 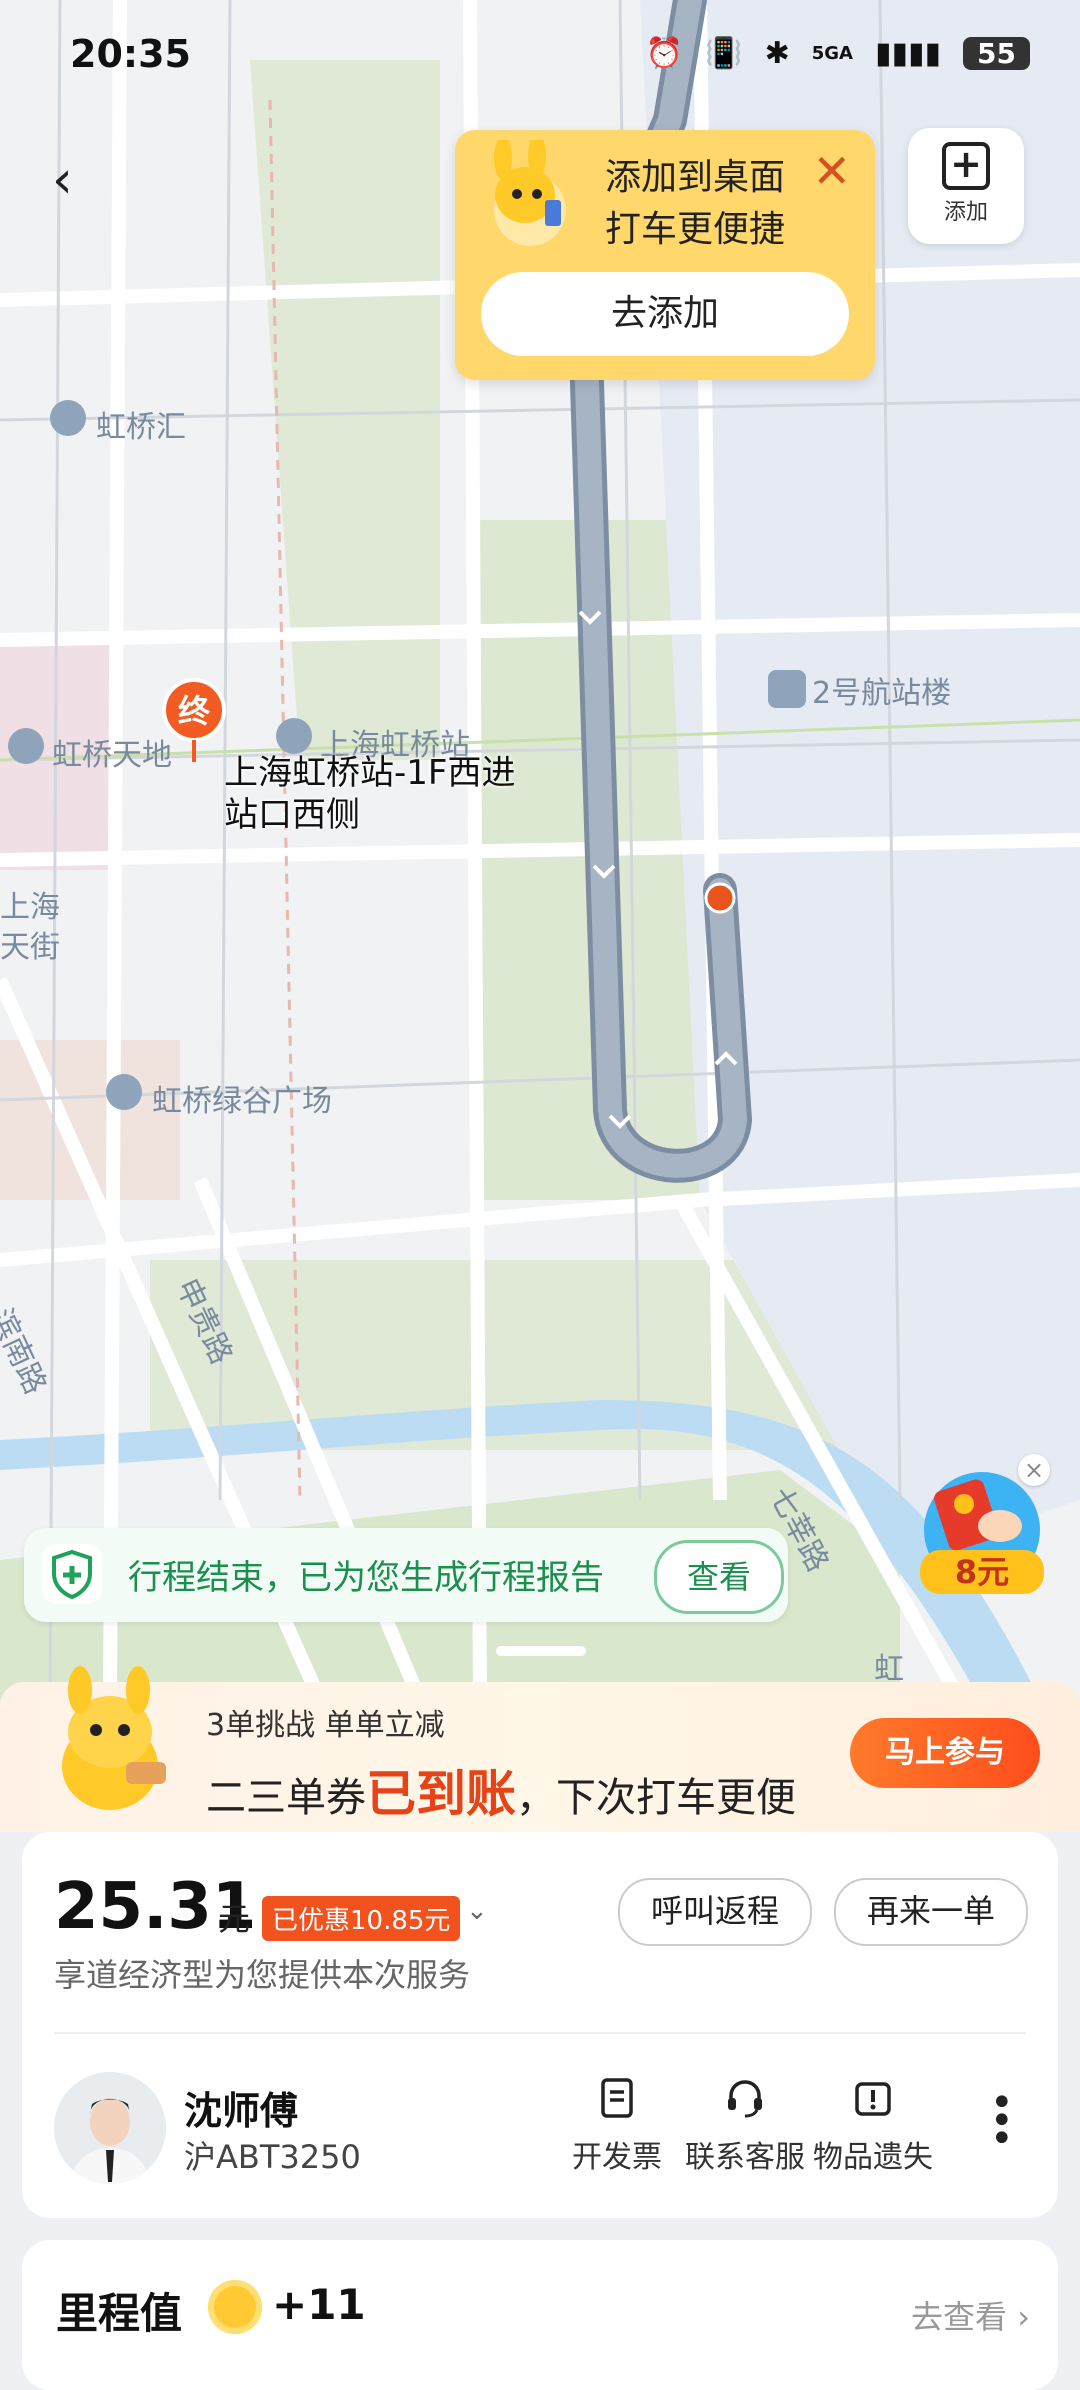 What do you see at coordinates (720, 898) in the screenshot?
I see `start-point` at bounding box center [720, 898].